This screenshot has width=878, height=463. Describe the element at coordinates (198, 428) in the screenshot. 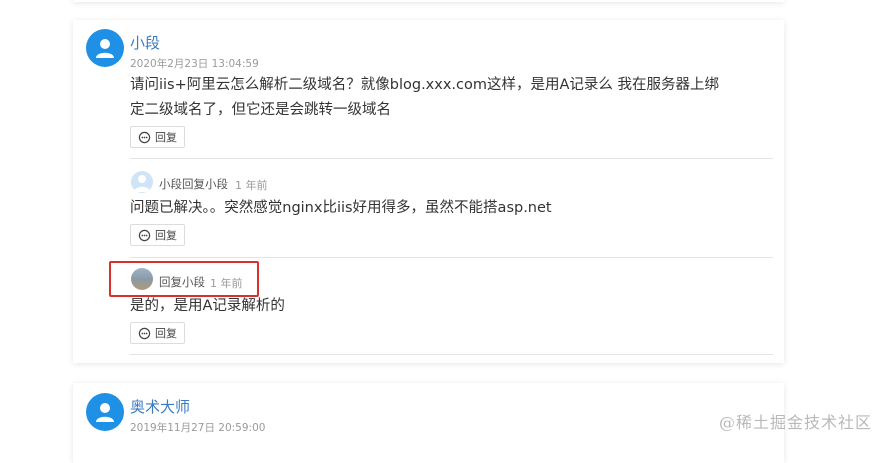

I see `comment-time: 2019年11月27日 20:59:00` at that location.